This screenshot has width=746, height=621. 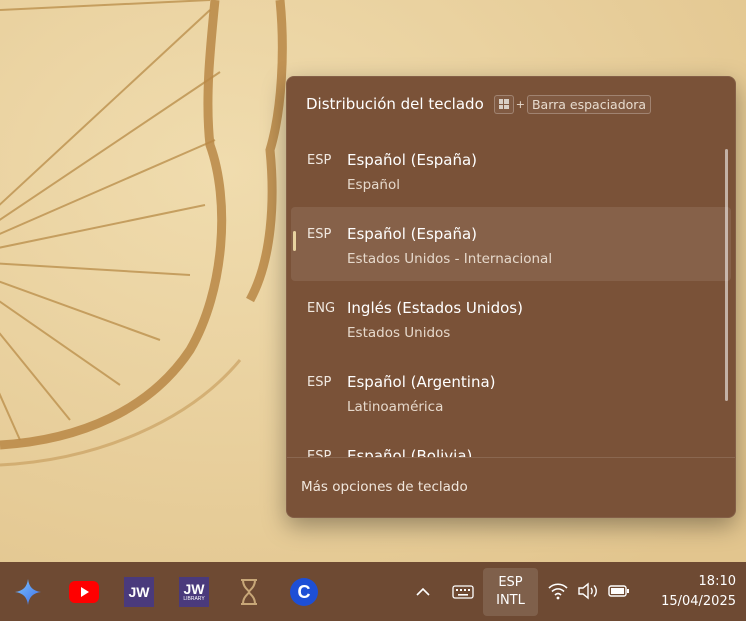 I want to click on chevron-up-icon, so click(x=423, y=591).